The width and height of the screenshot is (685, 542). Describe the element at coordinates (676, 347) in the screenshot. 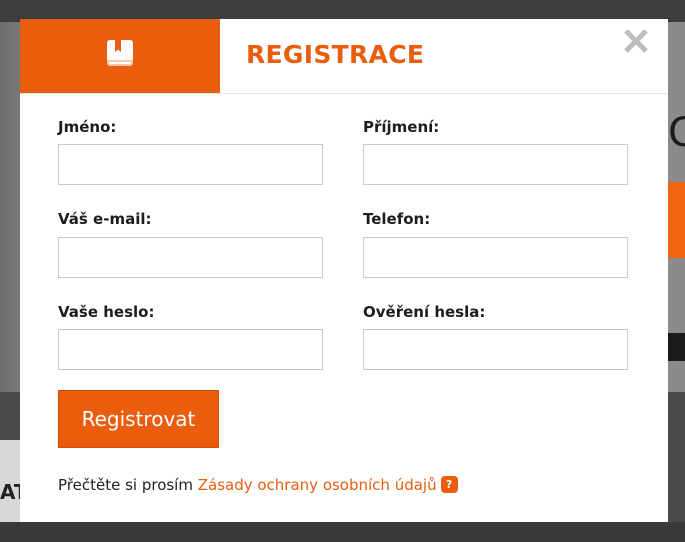

I see `background-dark-strip` at that location.